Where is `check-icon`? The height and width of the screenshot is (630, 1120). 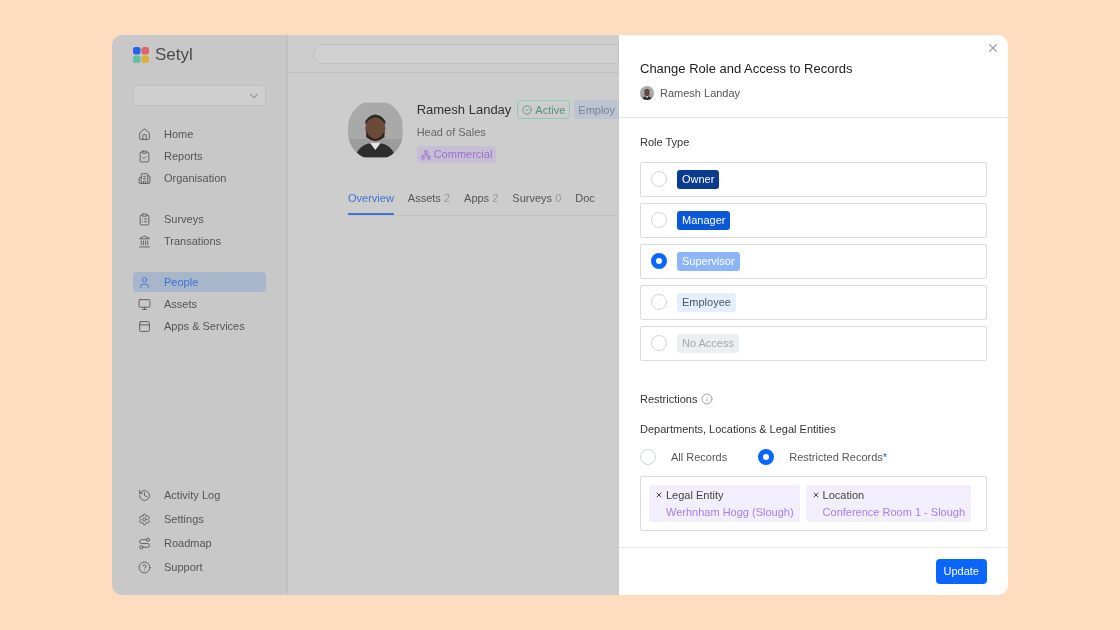 check-icon is located at coordinates (527, 109).